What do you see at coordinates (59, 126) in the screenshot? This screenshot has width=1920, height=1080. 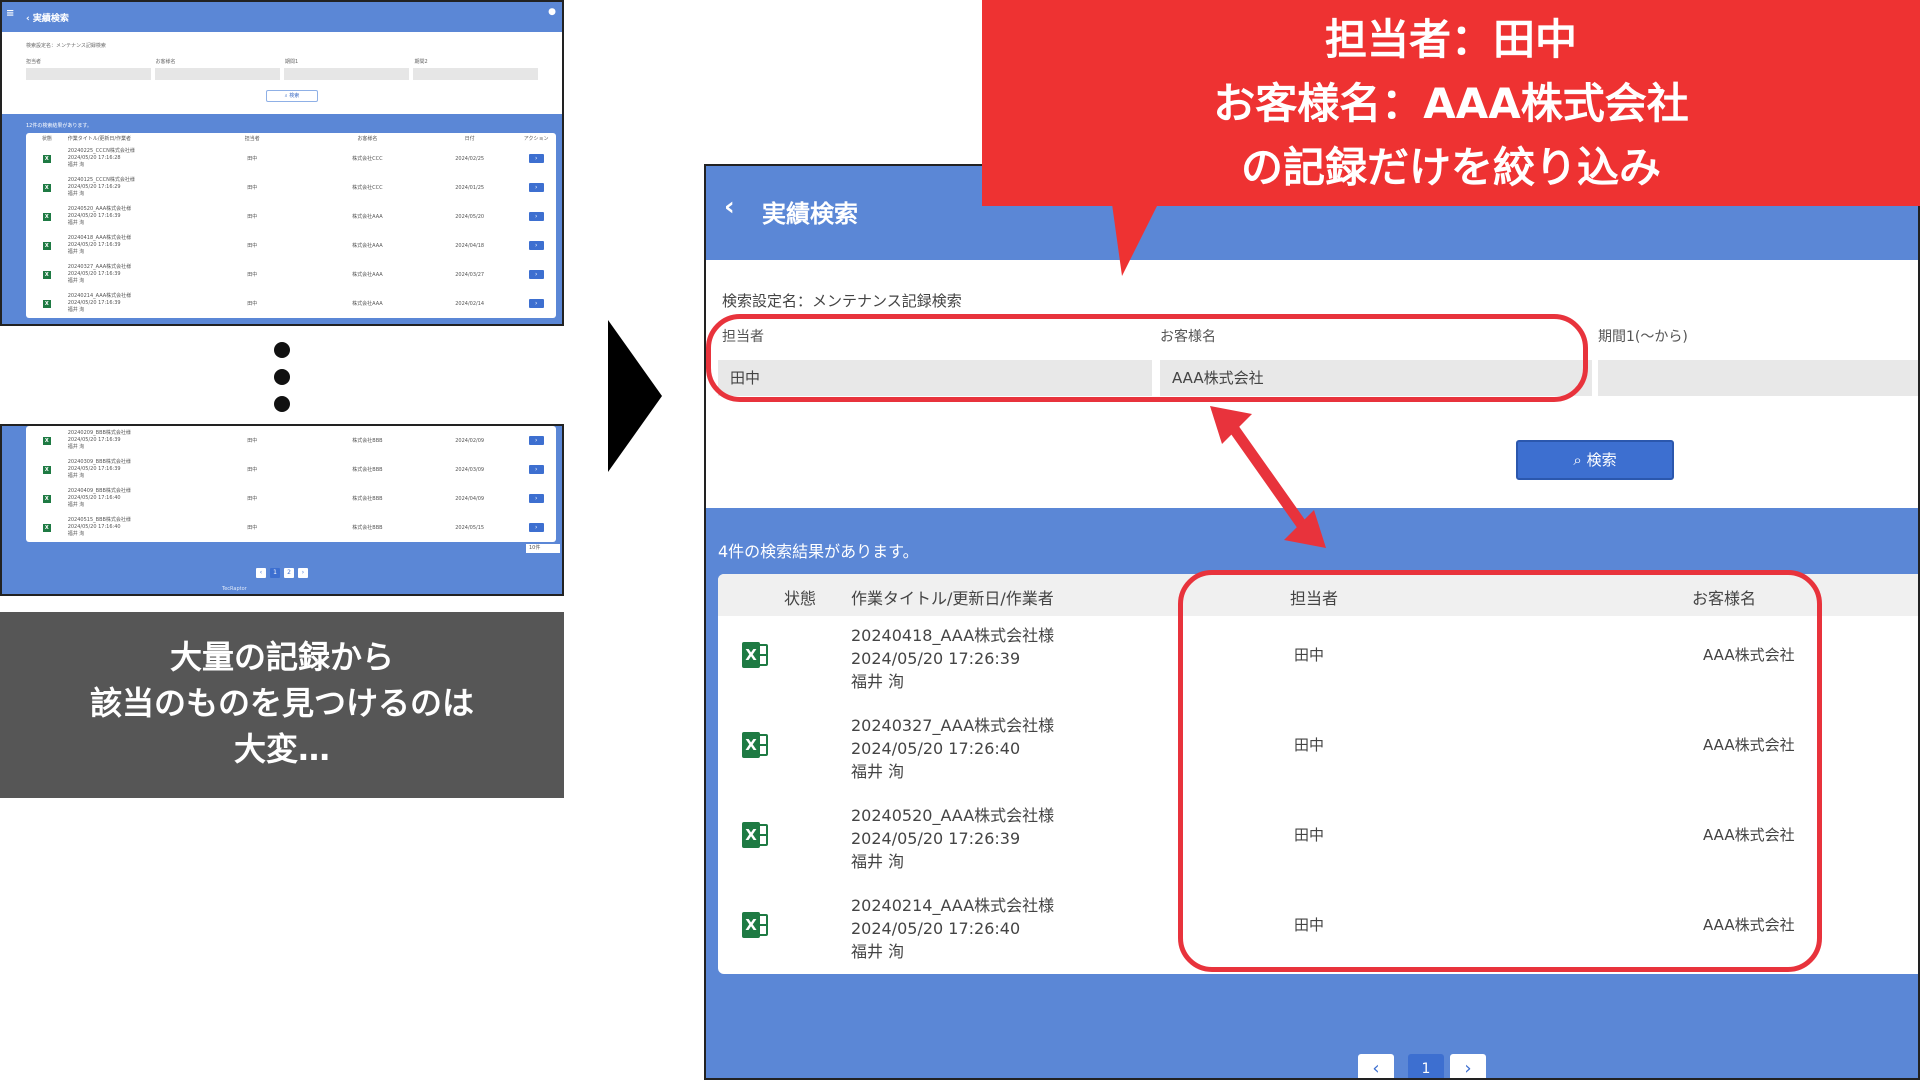 I see `thumb-result-count: 12件の検索結果があります。` at bounding box center [59, 126].